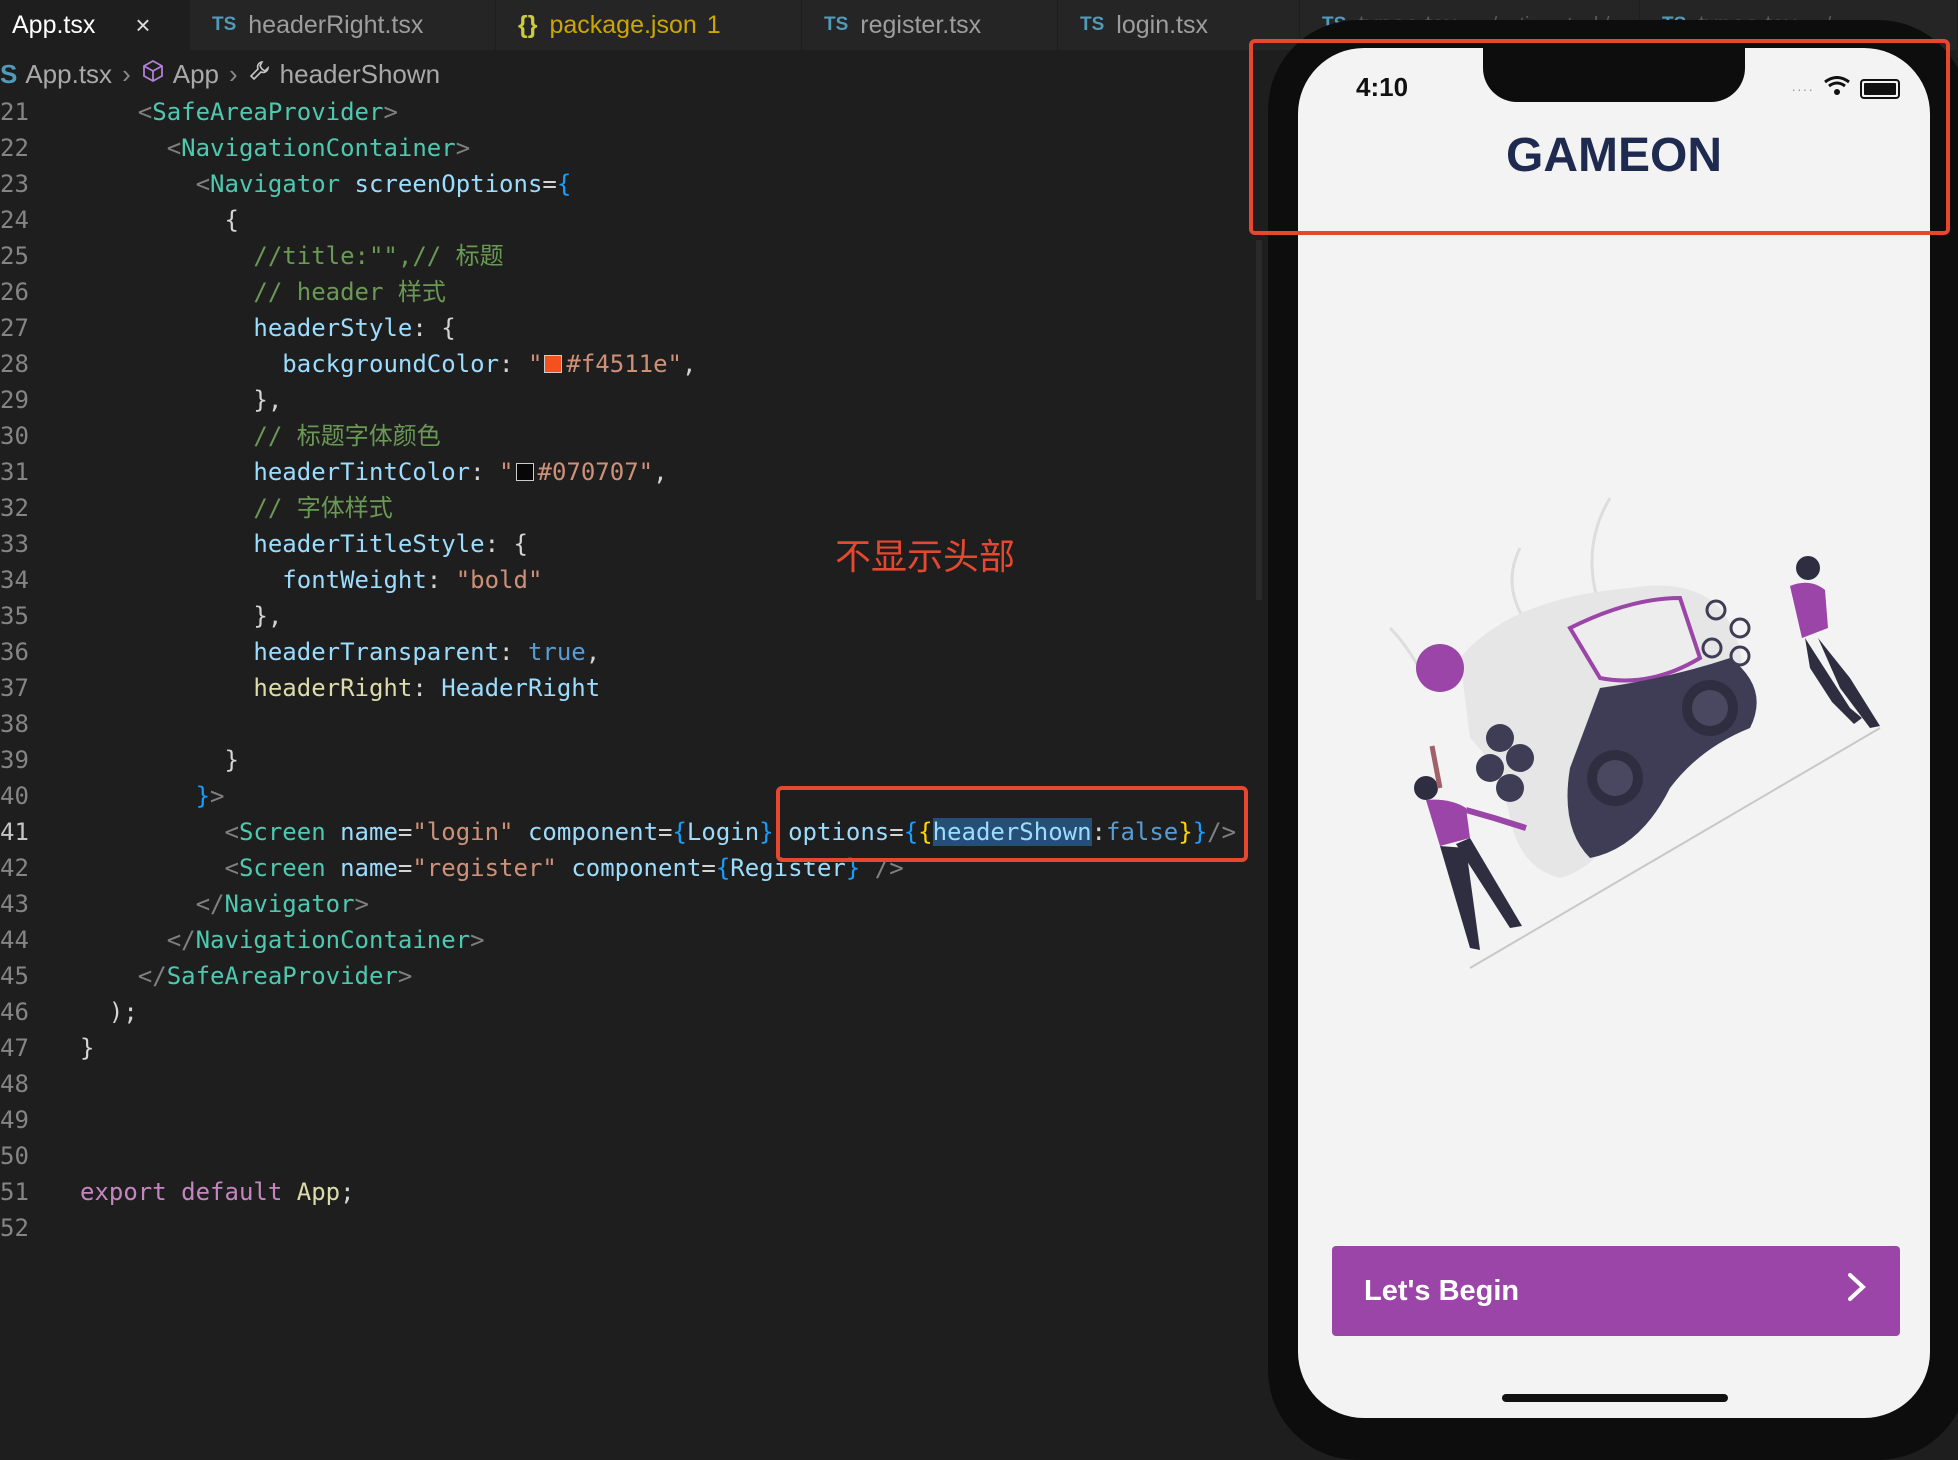 The image size is (1958, 1460). Describe the element at coordinates (14, 148) in the screenshot. I see `line-number: 22` at that location.